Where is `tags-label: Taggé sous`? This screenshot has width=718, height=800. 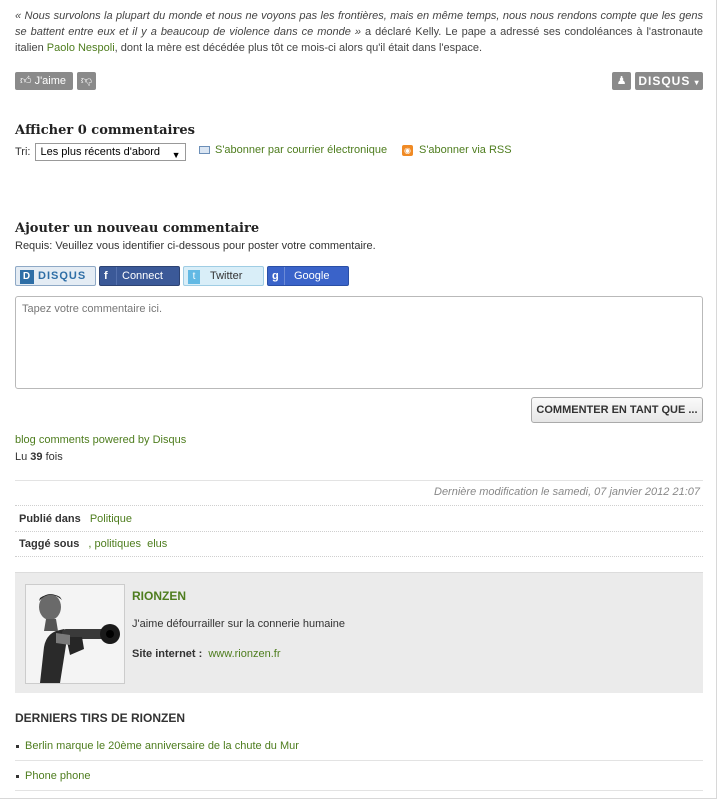 tags-label: Taggé sous is located at coordinates (49, 544).